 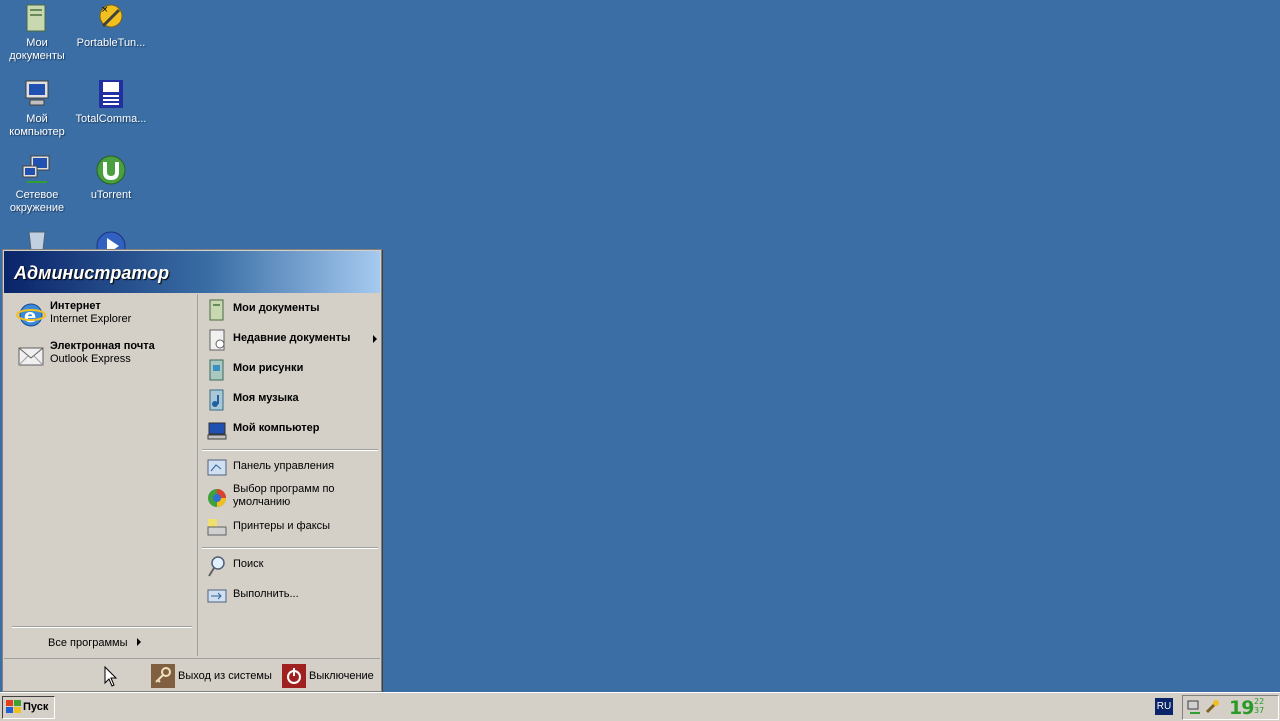 I want to click on menu-item-recent-documents: Недавние документы, so click(x=292, y=339).